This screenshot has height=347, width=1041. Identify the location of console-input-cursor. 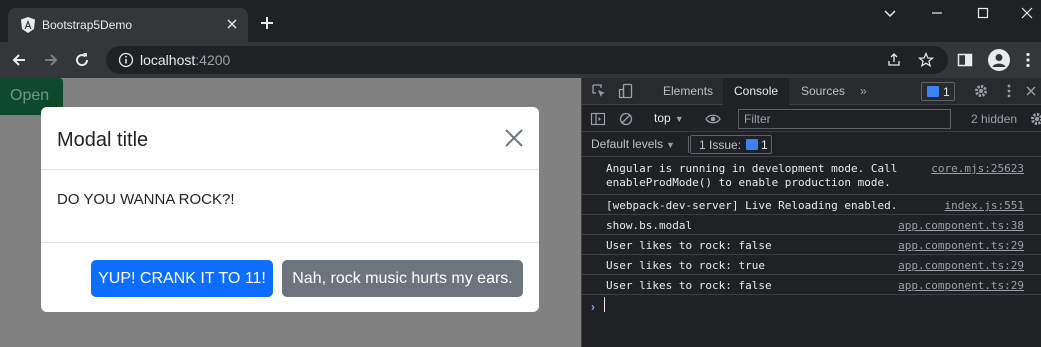
(604, 304).